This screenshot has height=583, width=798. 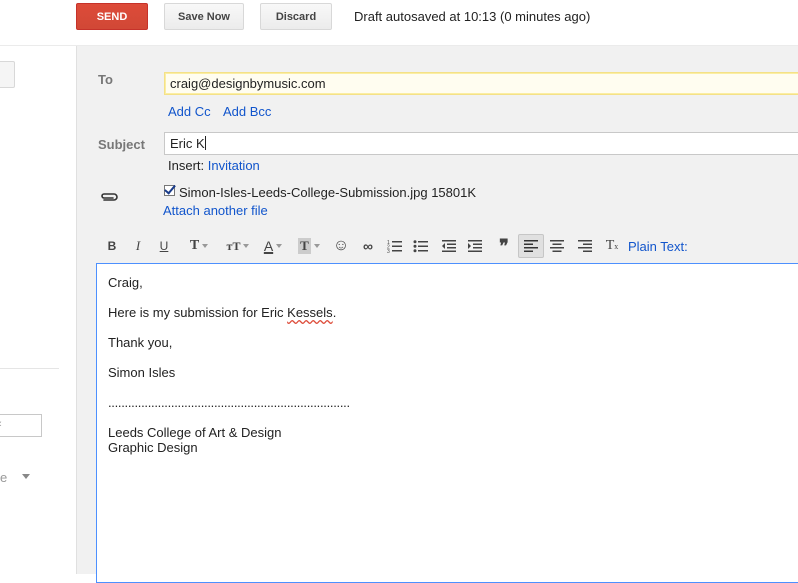 What do you see at coordinates (421, 246) in the screenshot?
I see `bulleted-list-icon` at bounding box center [421, 246].